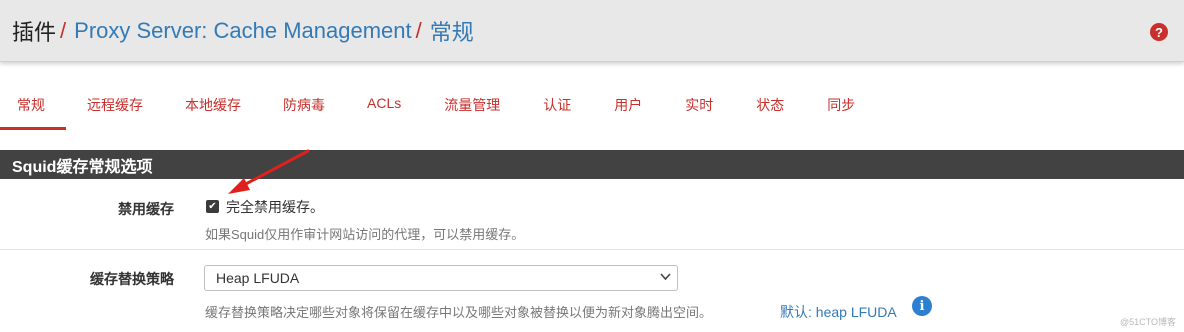  I want to click on tab-traffic-mgmt: 流量管理, so click(472, 111).